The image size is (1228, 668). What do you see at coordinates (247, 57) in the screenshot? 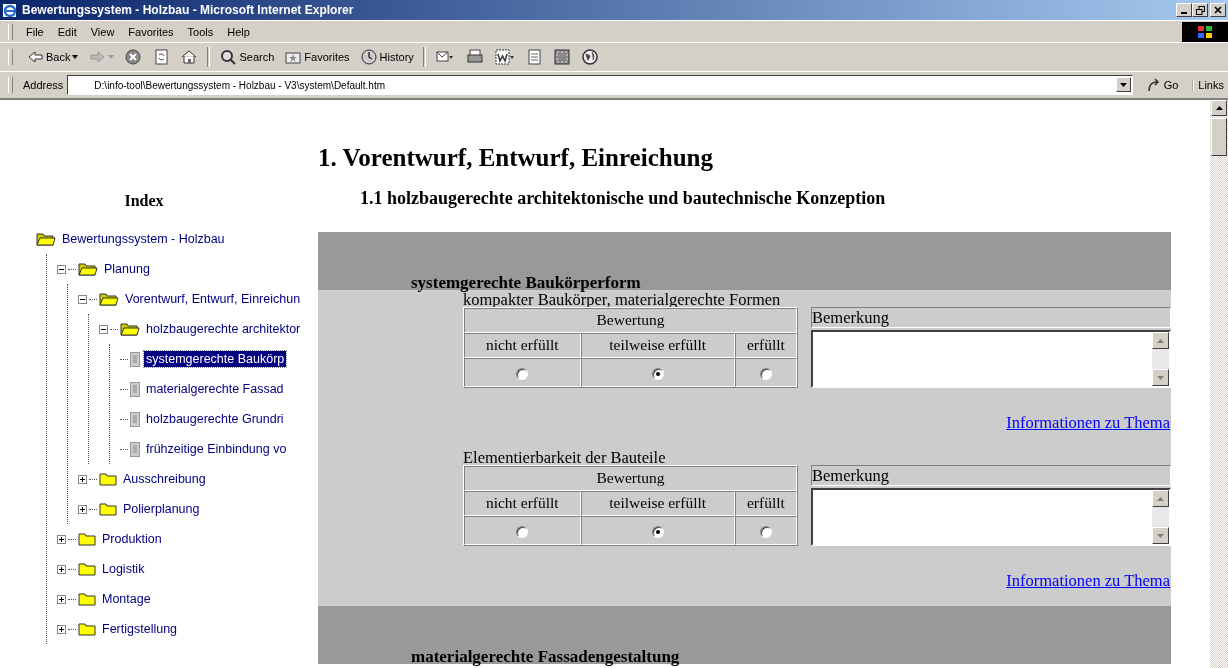
I see `search-button: Search` at bounding box center [247, 57].